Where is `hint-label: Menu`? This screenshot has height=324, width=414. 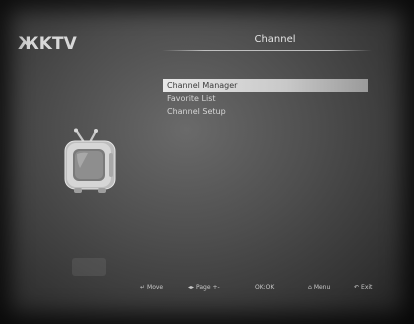 hint-label: Menu is located at coordinates (322, 287).